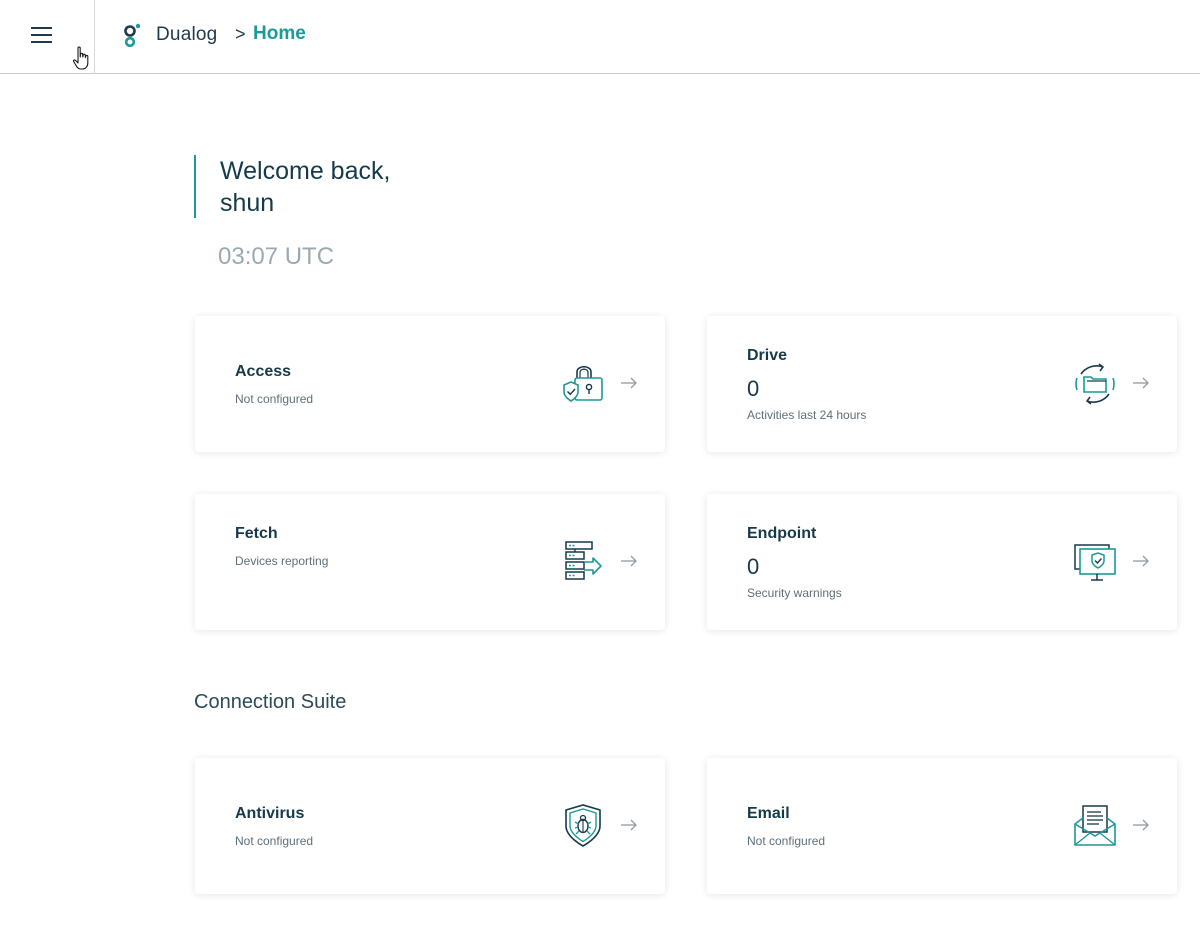 This screenshot has height=928, width=1200. I want to click on shield-bug-icon, so click(583, 825).